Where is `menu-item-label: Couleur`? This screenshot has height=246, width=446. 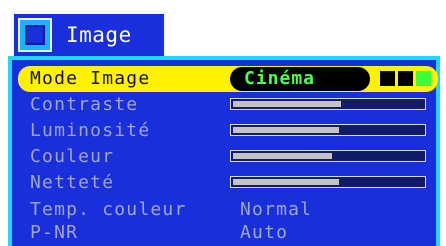
menu-item-label: Couleur is located at coordinates (72, 156).